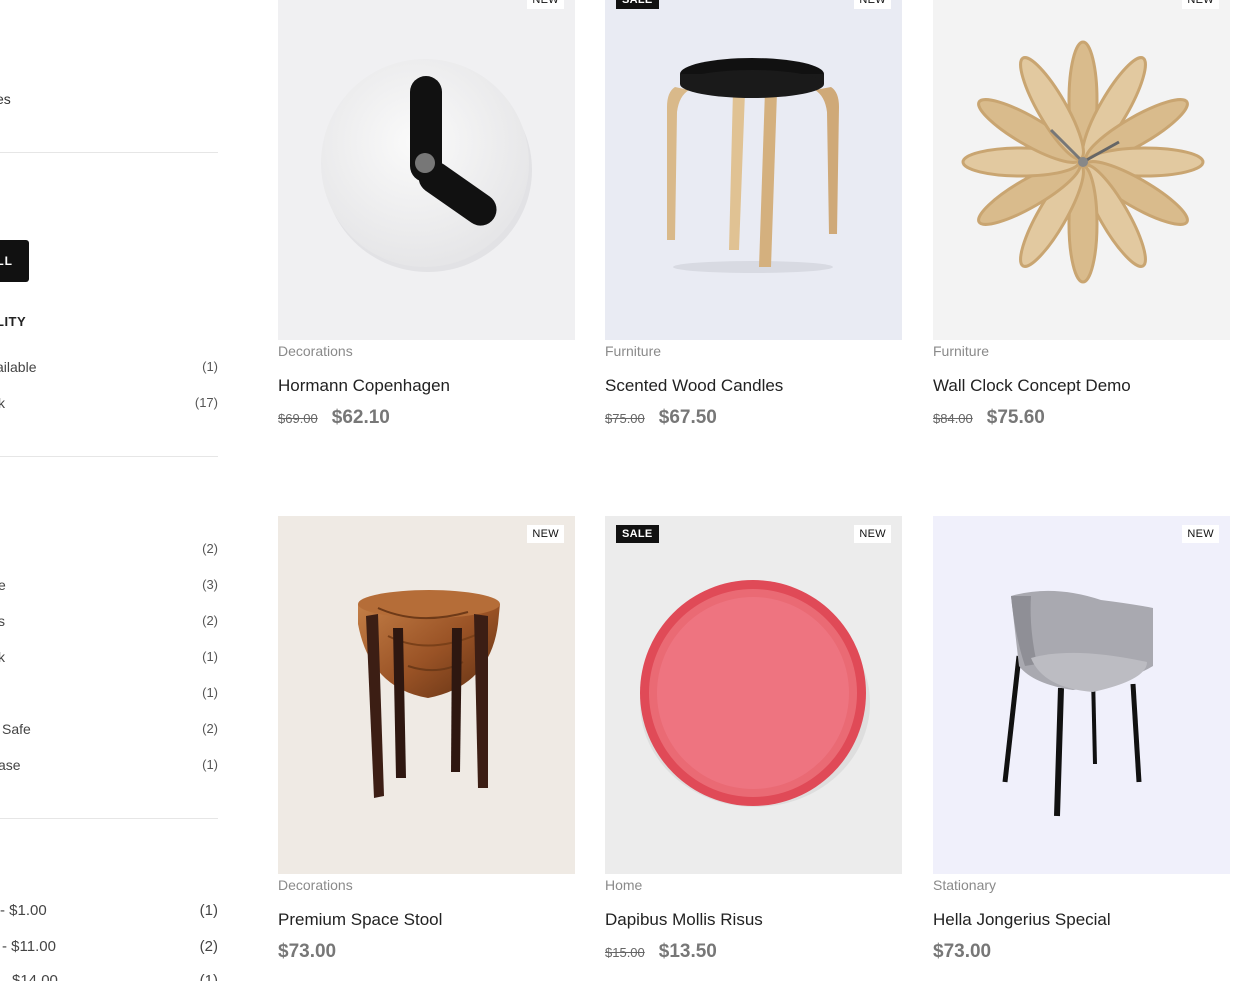 This screenshot has width=1246, height=981. What do you see at coordinates (3, 585) in the screenshot?
I see `option-label: e` at bounding box center [3, 585].